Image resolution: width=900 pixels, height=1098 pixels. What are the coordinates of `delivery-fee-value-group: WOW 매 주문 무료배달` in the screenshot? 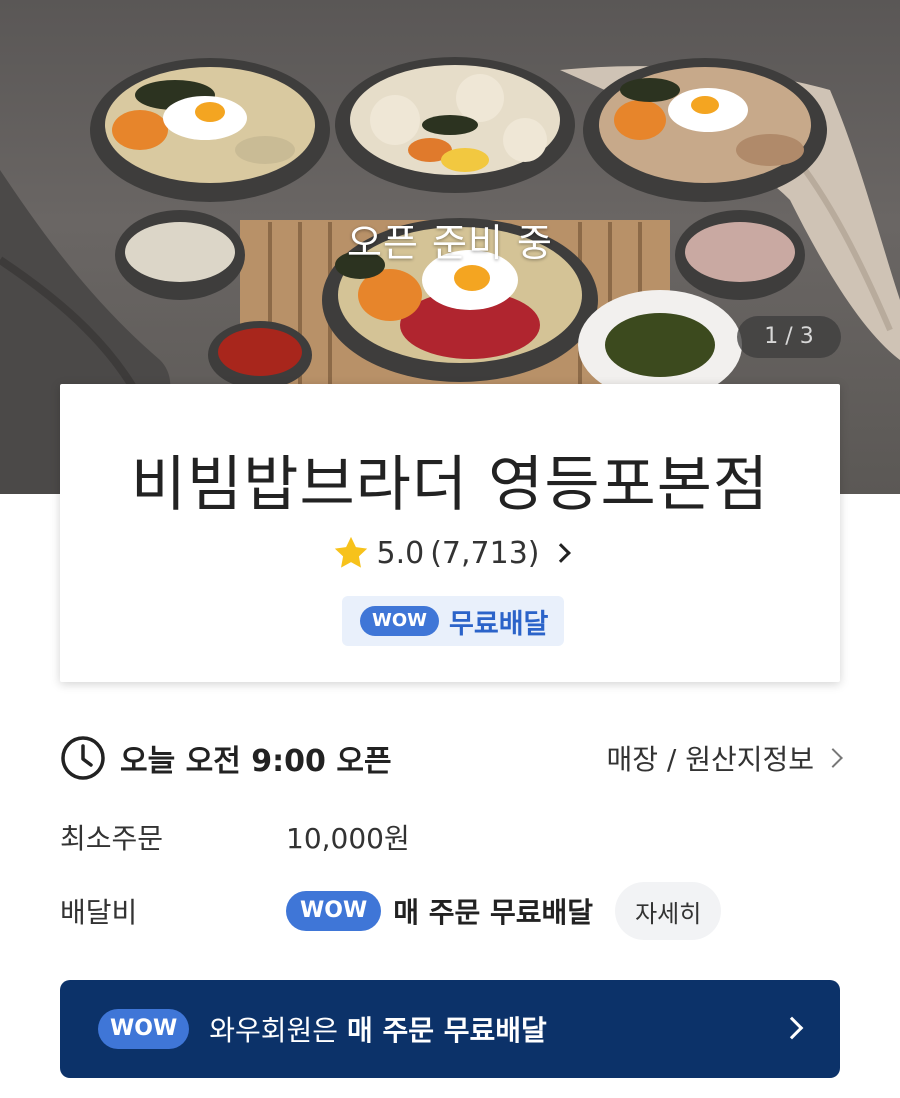 It's located at (439, 911).